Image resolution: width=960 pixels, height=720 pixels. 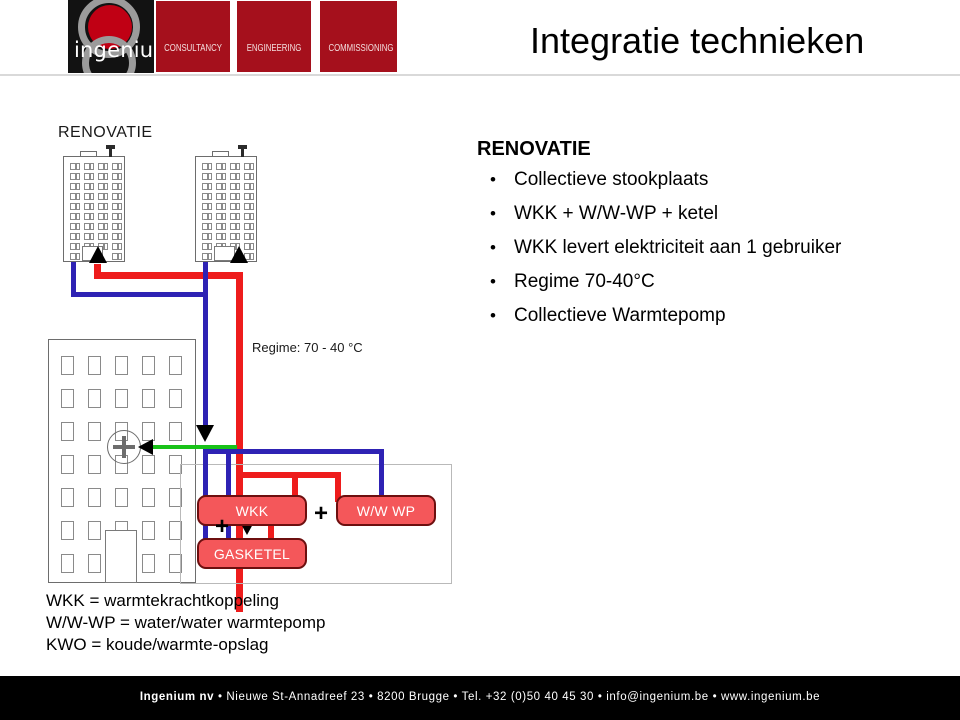 I want to click on tab-commissioning: COMMISSIONING, so click(x=358, y=36).